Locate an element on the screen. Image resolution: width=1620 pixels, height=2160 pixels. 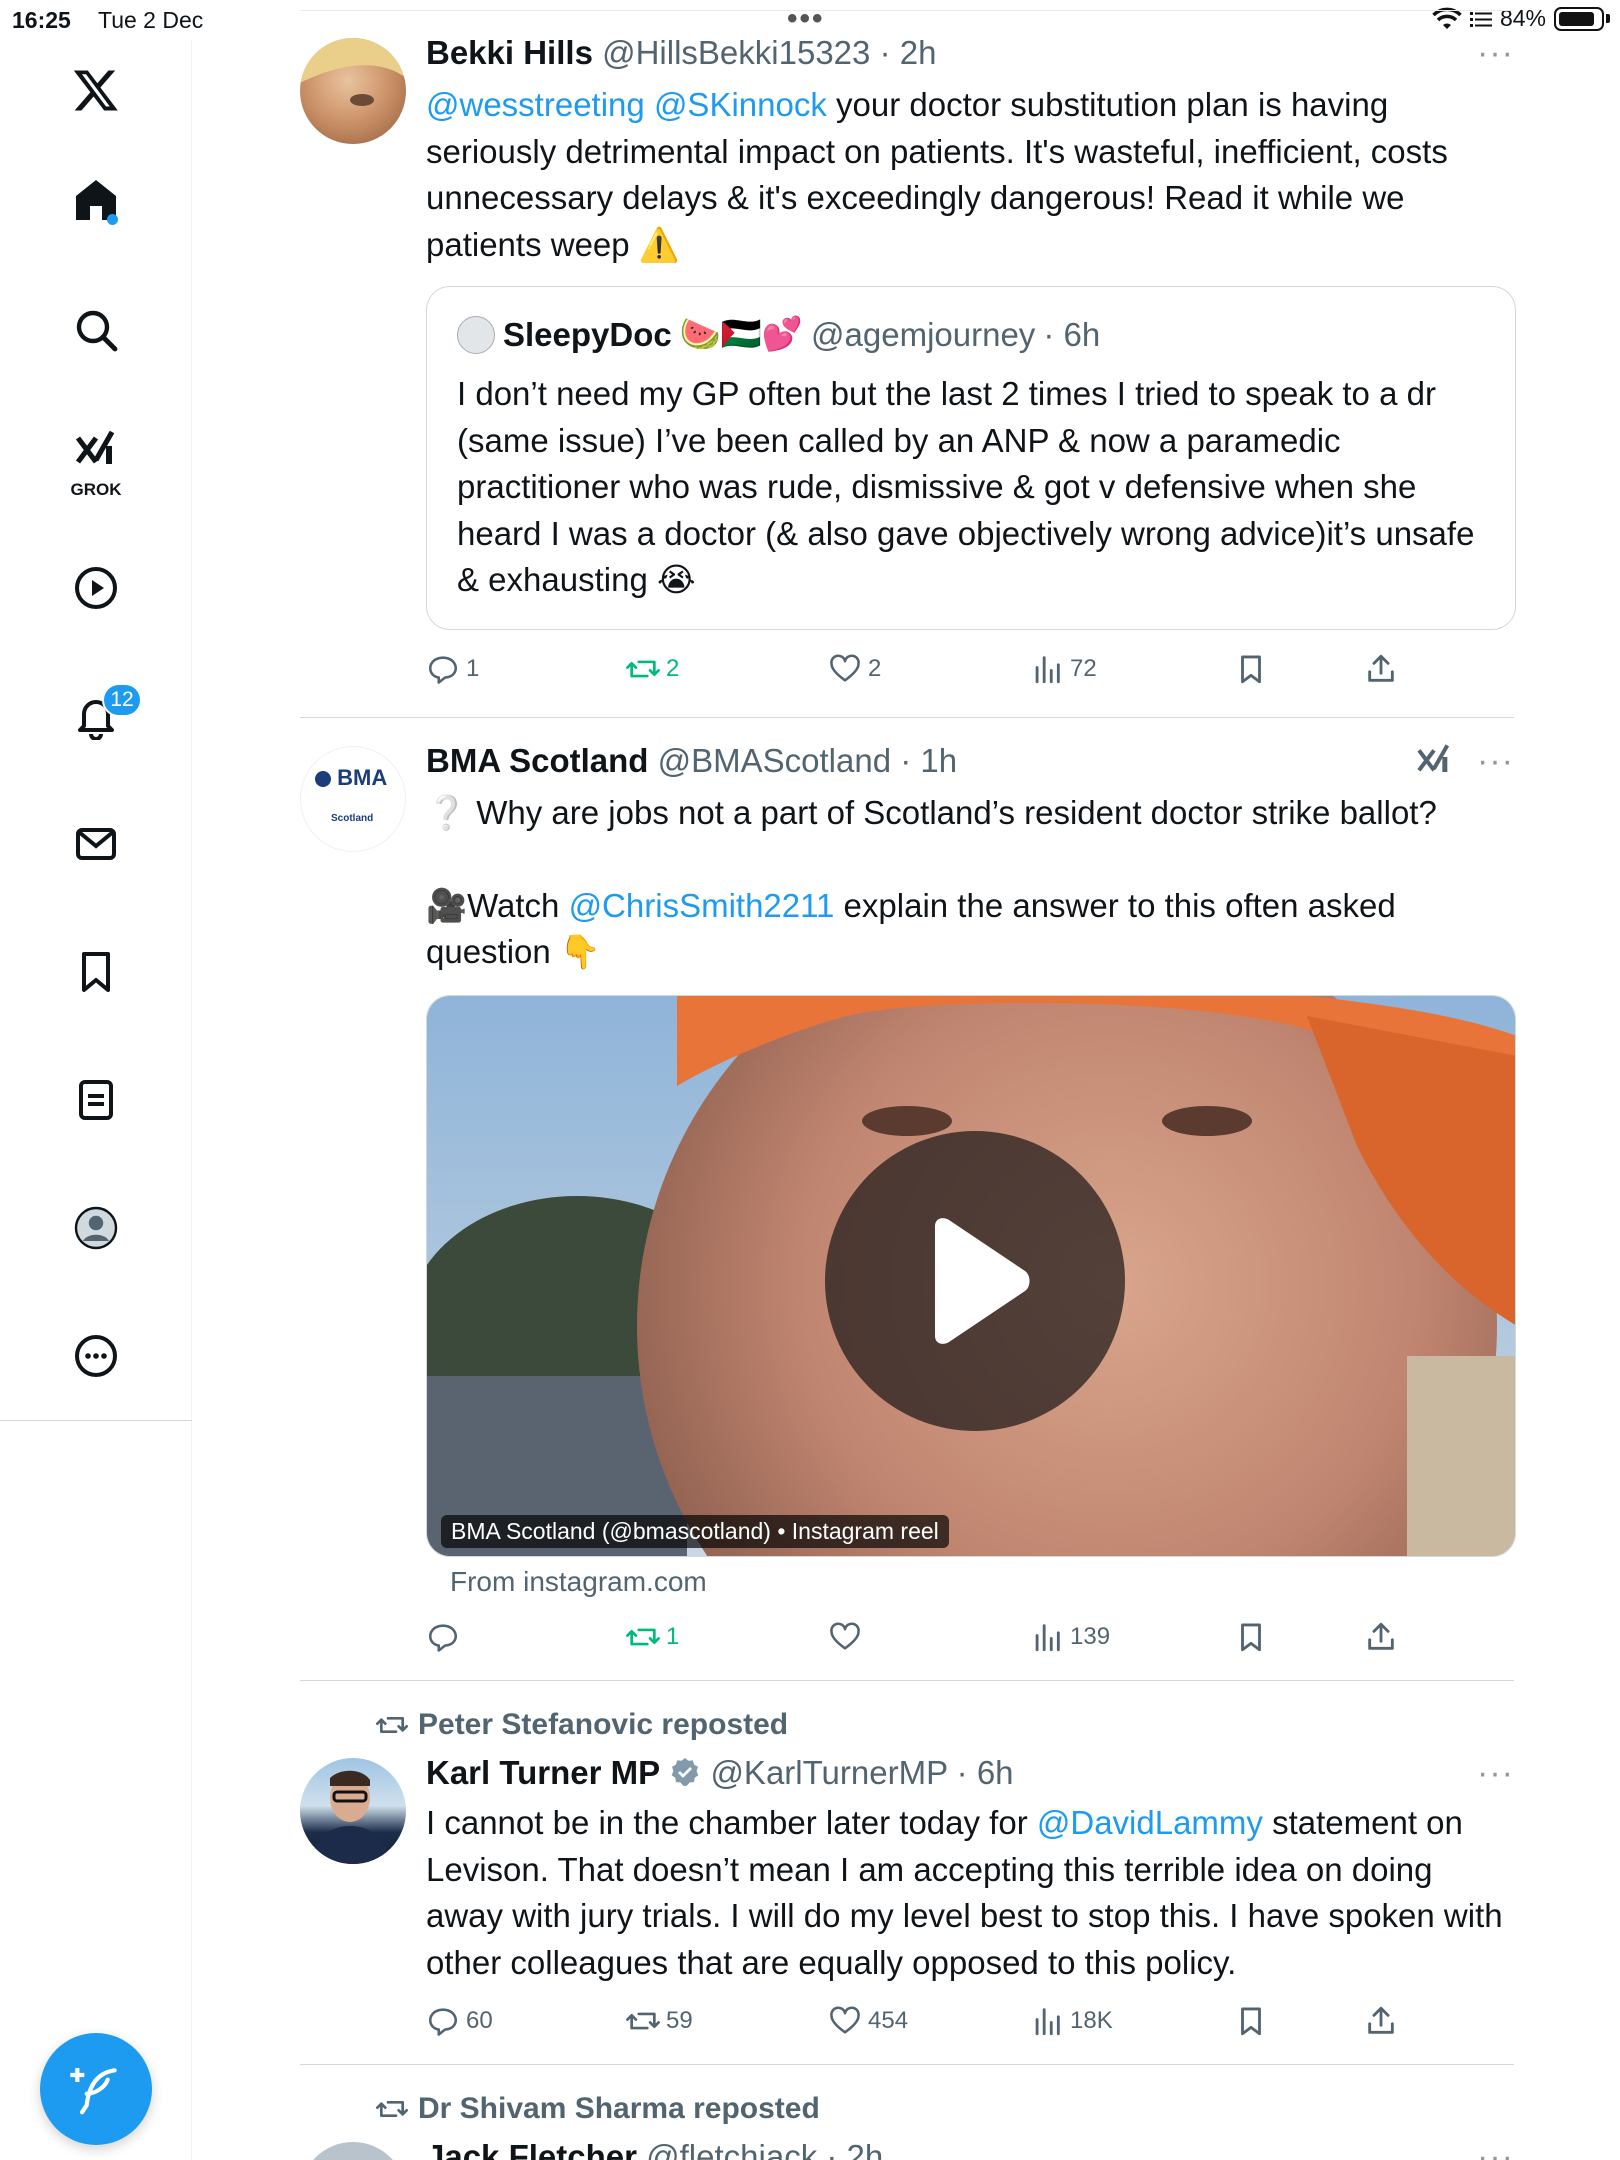
globe-icon is located at coordinates (323, 779).